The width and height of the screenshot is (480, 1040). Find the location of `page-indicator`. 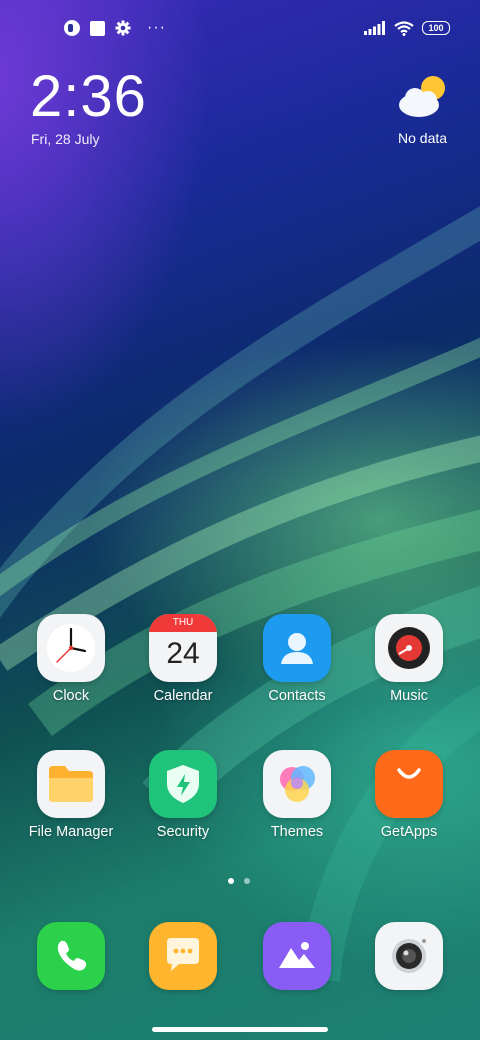

page-indicator is located at coordinates (239, 881).